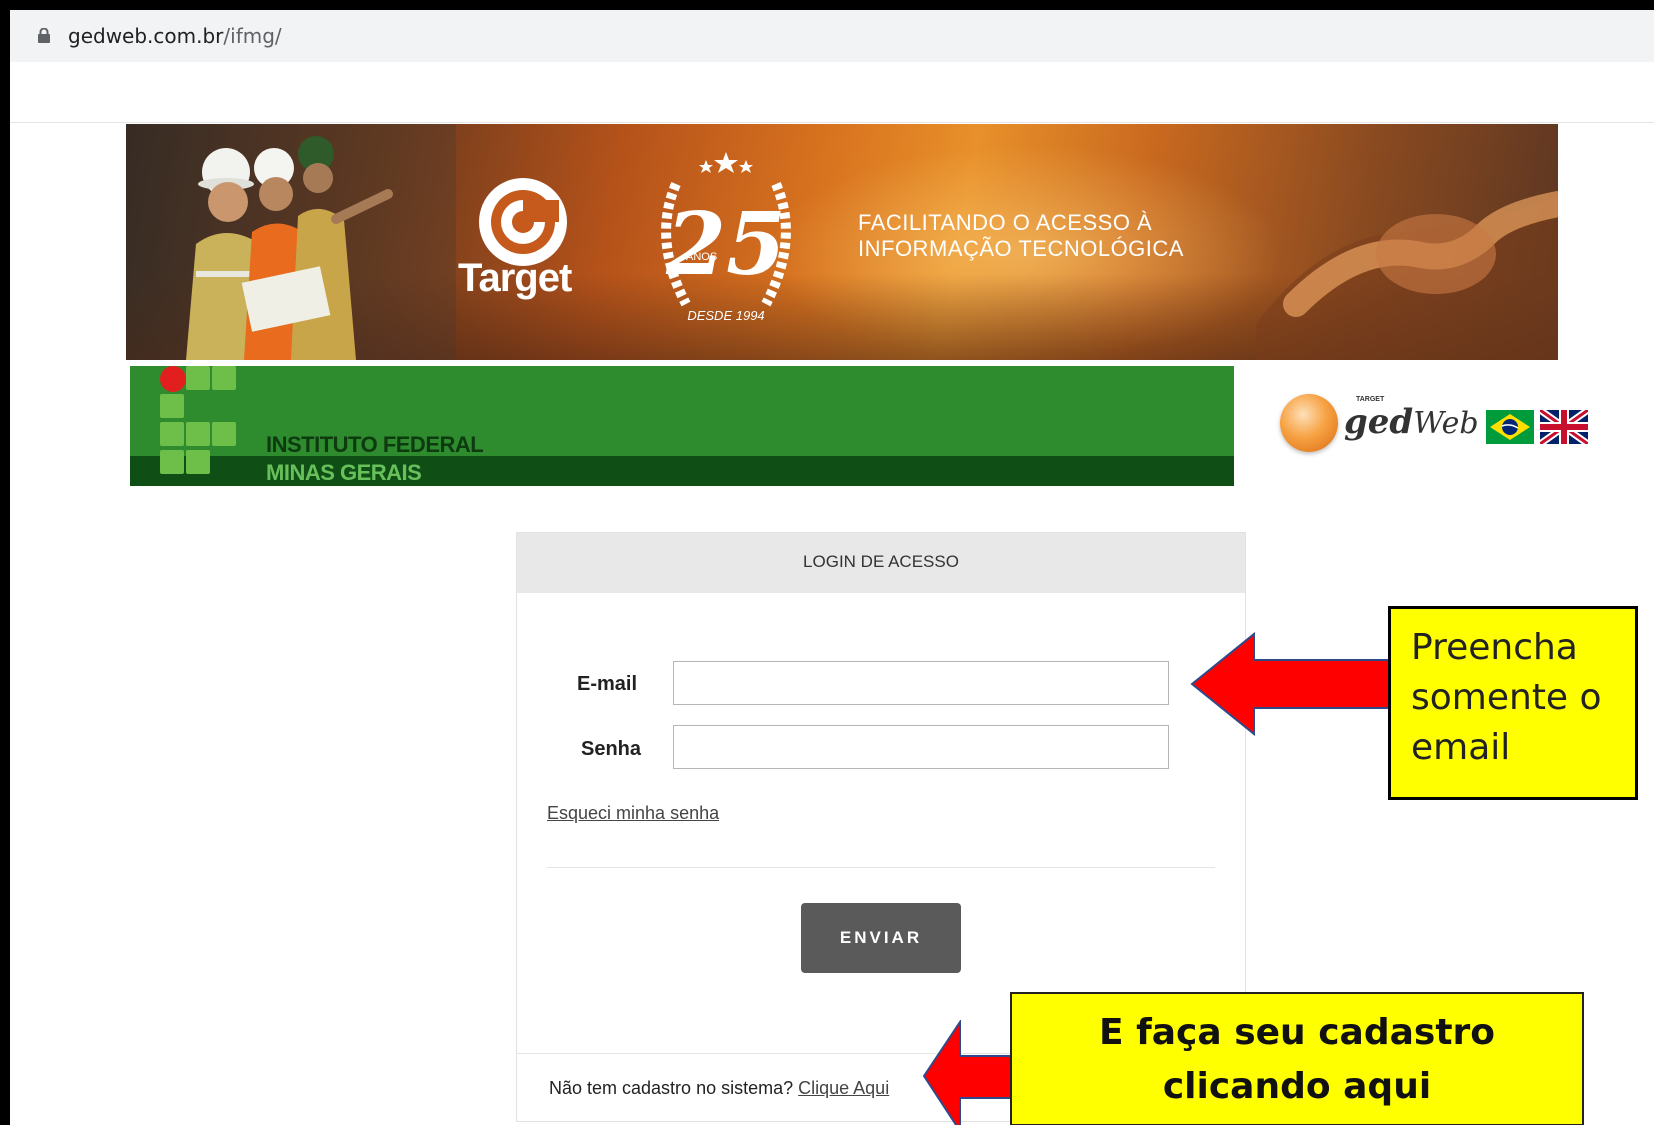 The height and width of the screenshot is (1125, 1654). I want to click on anniversary-number: 25, so click(725, 244).